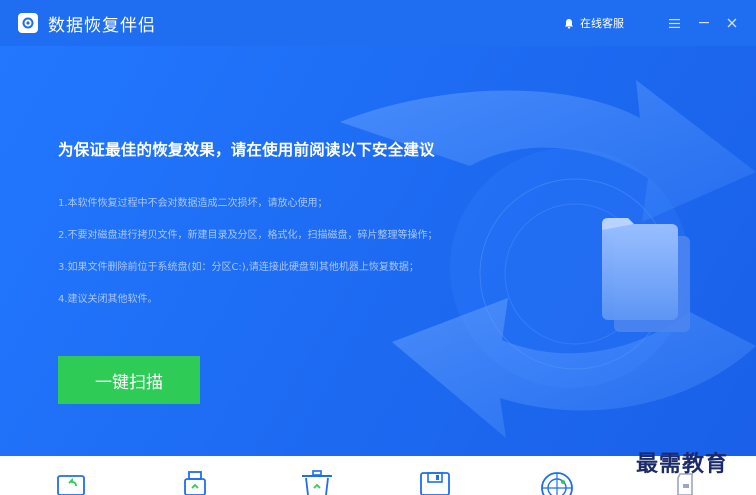 The height and width of the screenshot is (495, 756). What do you see at coordinates (732, 23) in the screenshot?
I see `close-icon` at bounding box center [732, 23].